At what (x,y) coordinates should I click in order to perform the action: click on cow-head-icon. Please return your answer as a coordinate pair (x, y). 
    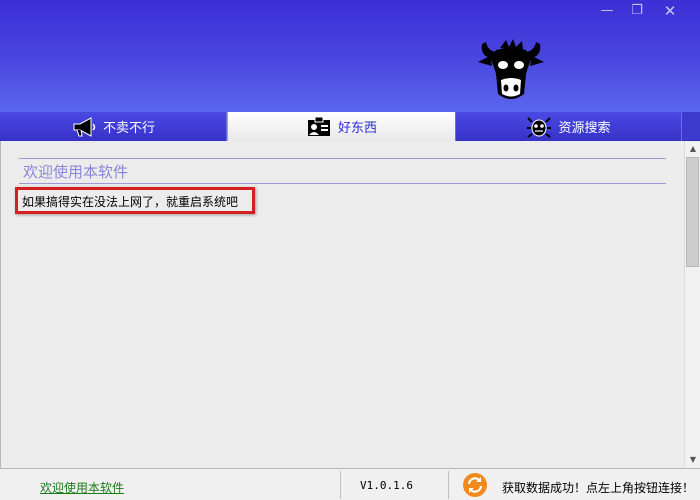
    Looking at the image, I should click on (511, 69).